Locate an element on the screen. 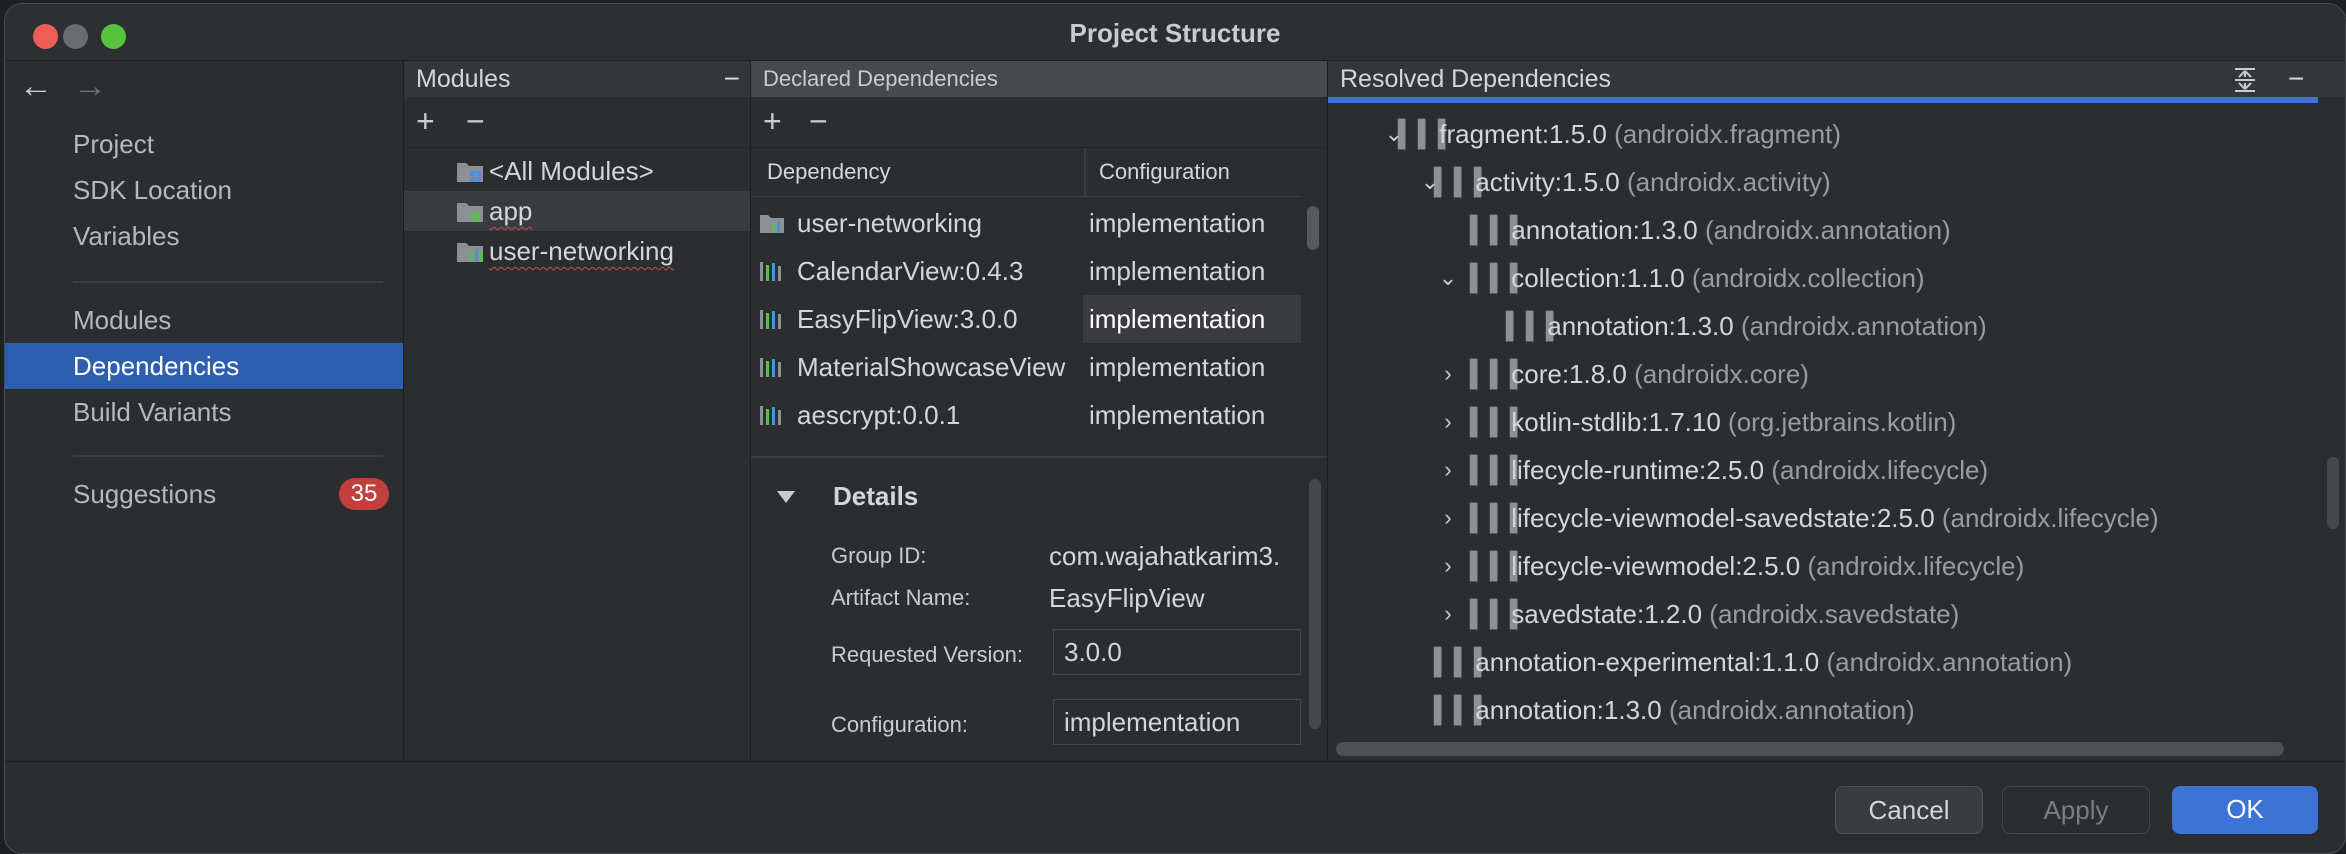 The height and width of the screenshot is (854, 2346). android-module-folder-icon is located at coordinates (470, 212).